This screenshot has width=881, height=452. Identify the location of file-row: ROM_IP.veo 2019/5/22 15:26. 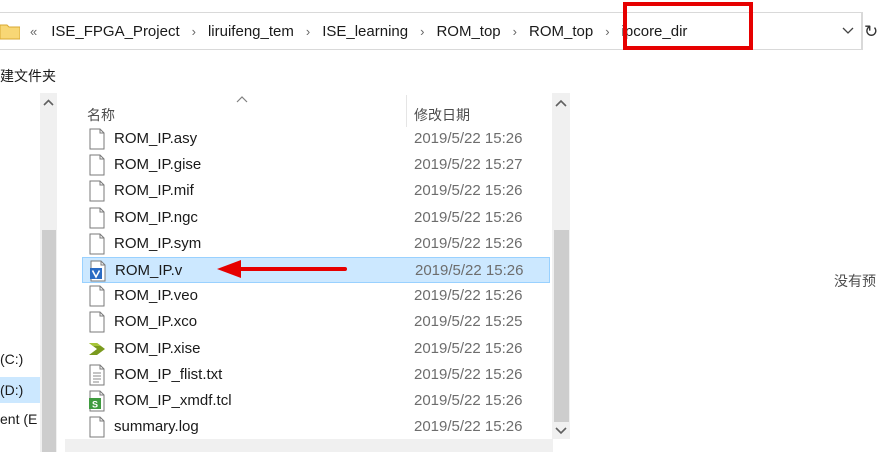
(316, 296).